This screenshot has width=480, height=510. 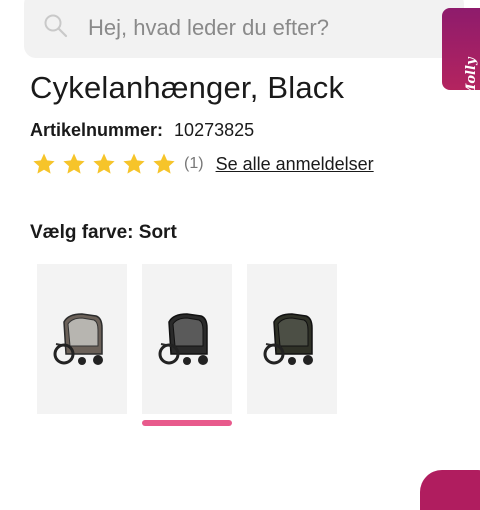 I want to click on assistant-tab-molly: Molly, so click(x=461, y=53).